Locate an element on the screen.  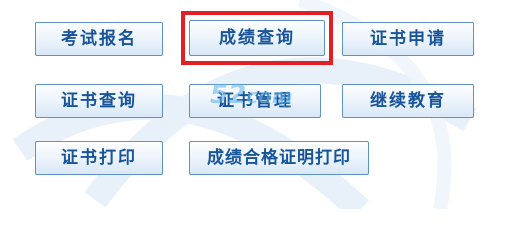
certificate-application-button: 证书申请 is located at coordinates (408, 39).